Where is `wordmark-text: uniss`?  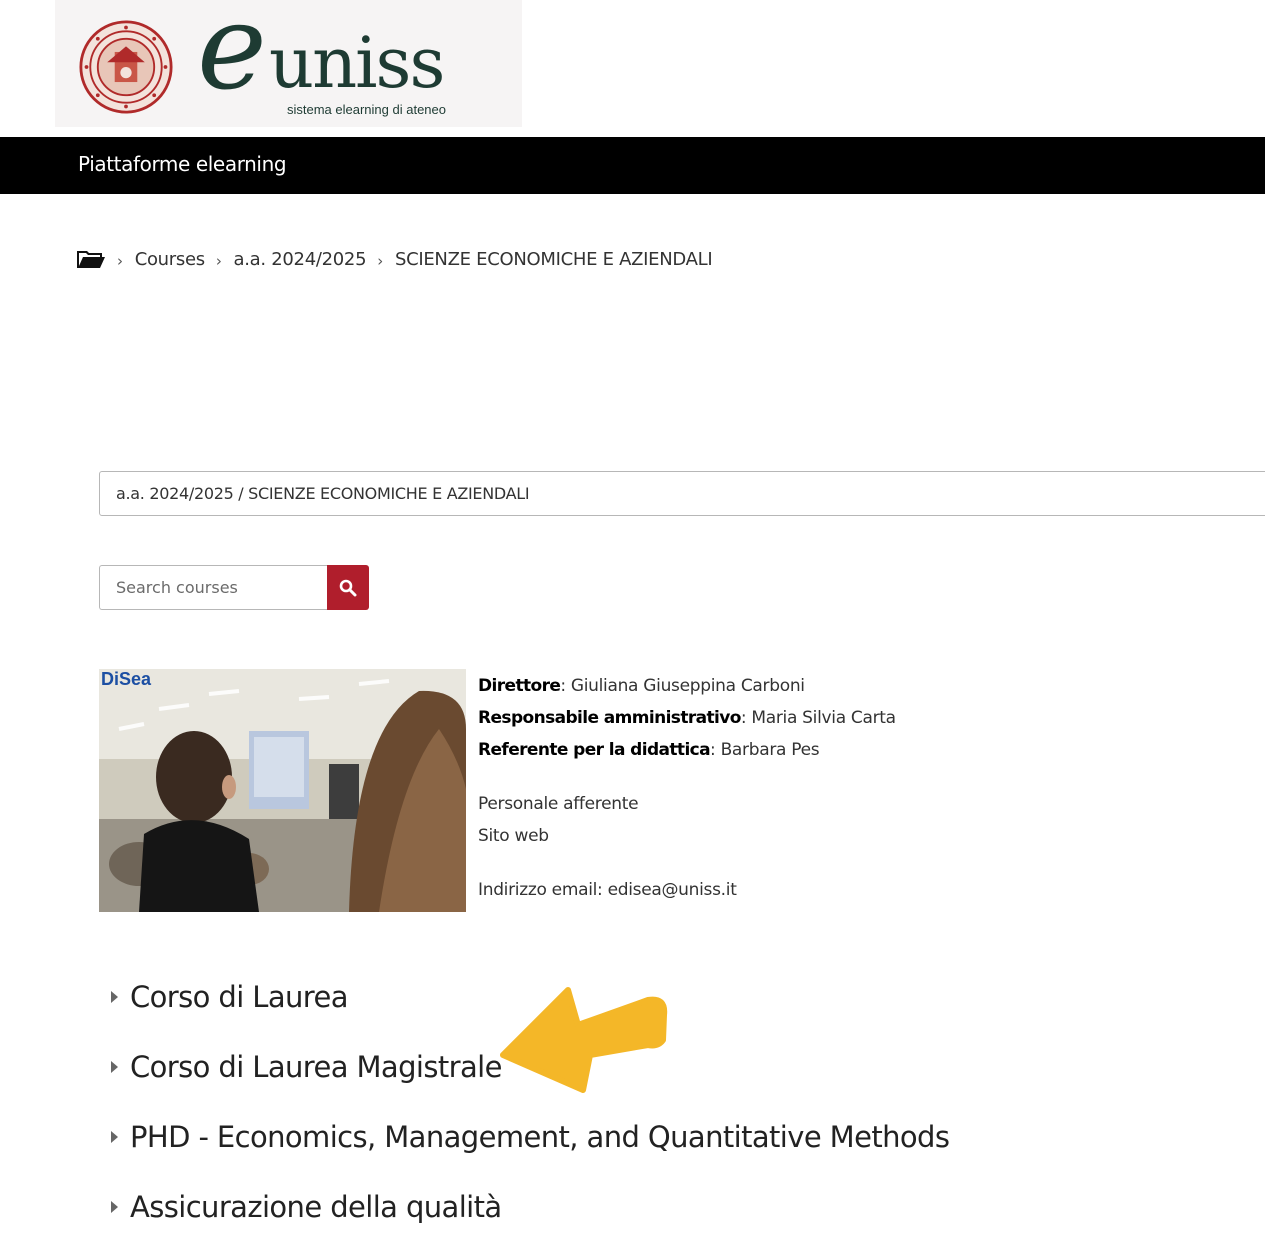 wordmark-text: uniss is located at coordinates (357, 63).